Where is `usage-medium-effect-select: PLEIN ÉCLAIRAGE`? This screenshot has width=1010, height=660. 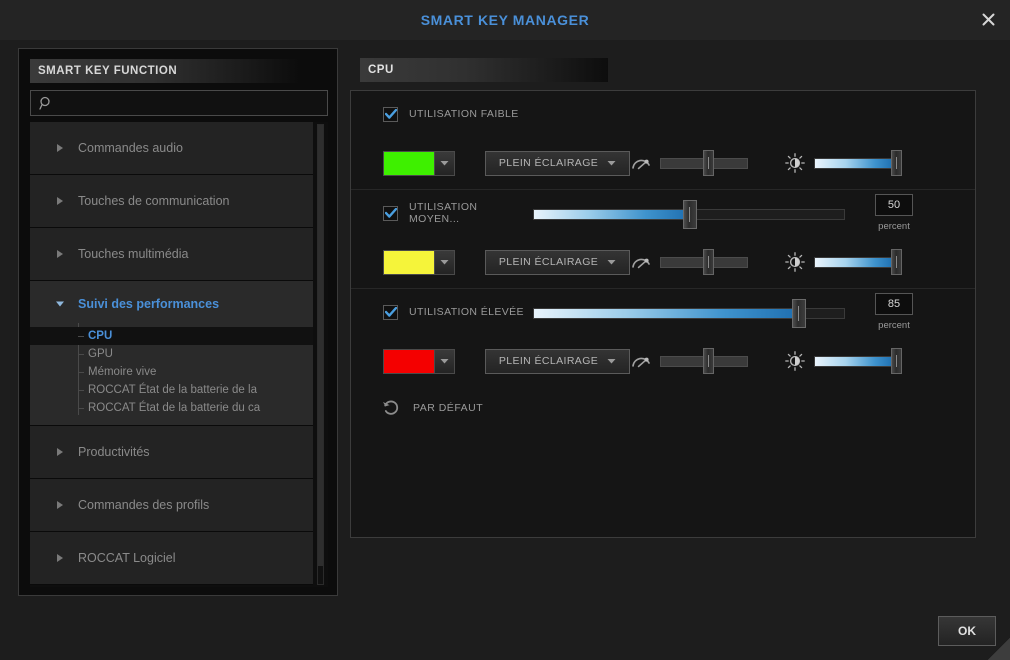 usage-medium-effect-select: PLEIN ÉCLAIRAGE is located at coordinates (557, 262).